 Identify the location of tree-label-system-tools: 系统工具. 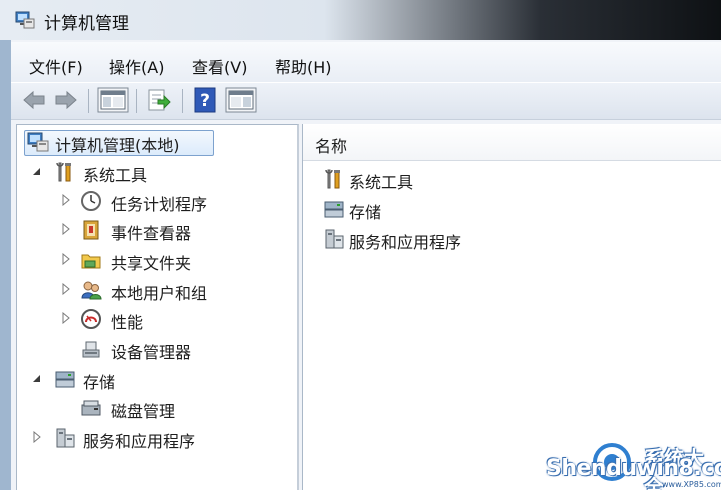
(115, 175).